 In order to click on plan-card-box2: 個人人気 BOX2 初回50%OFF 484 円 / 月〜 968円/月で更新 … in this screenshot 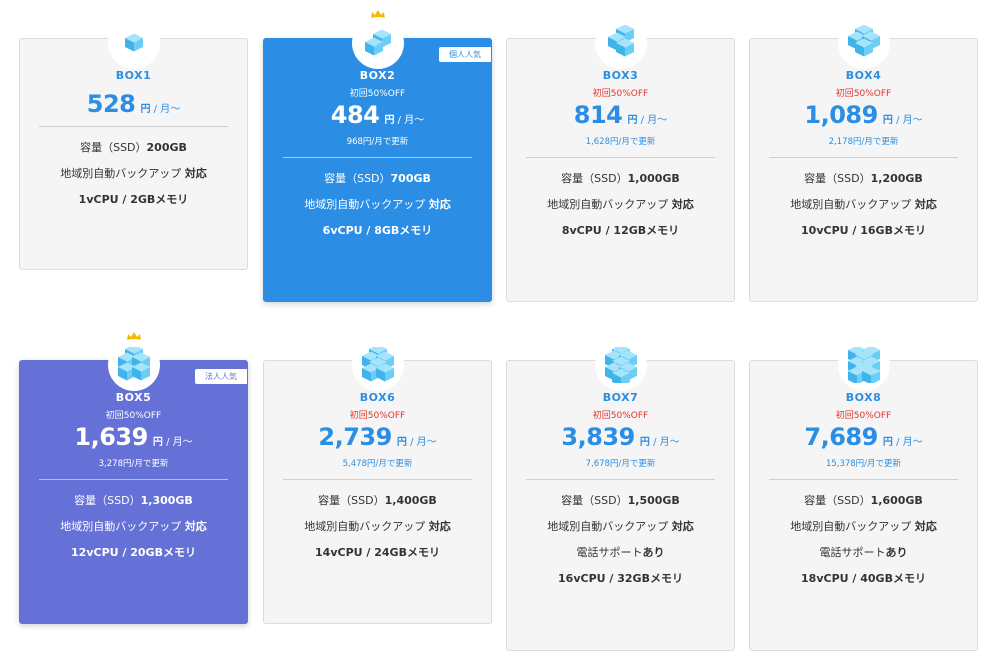, I will do `click(377, 156)`.